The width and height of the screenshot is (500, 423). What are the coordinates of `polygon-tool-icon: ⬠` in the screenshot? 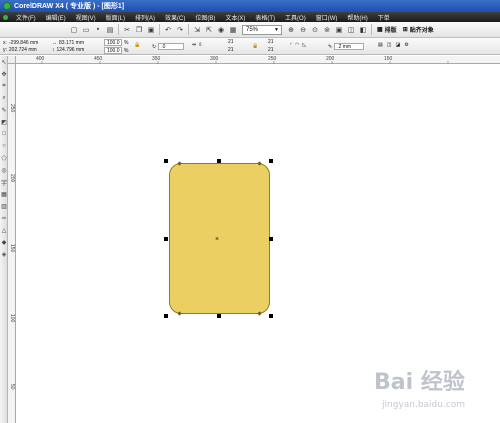 It's located at (4, 158).